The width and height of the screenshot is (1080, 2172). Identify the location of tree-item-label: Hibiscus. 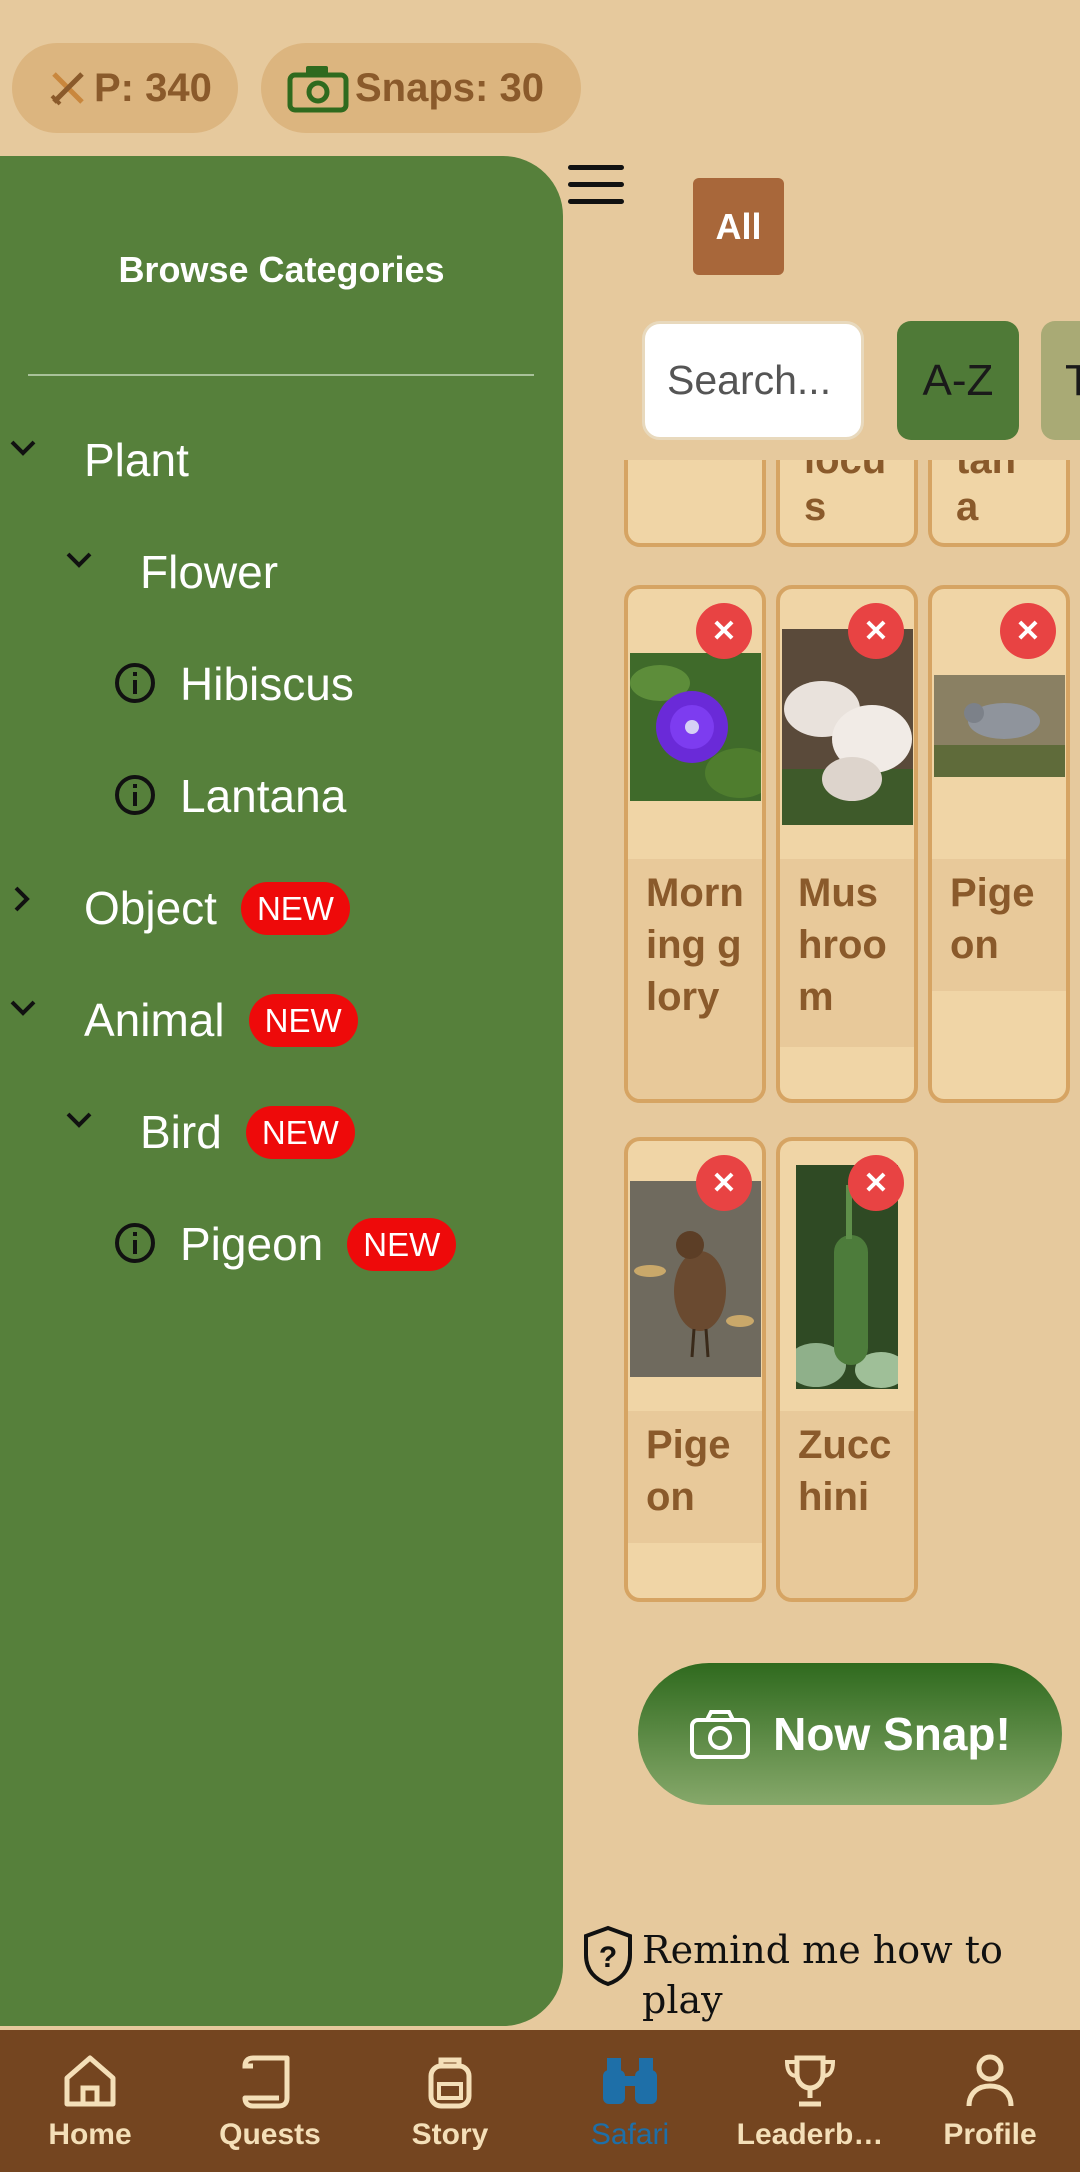
(267, 684).